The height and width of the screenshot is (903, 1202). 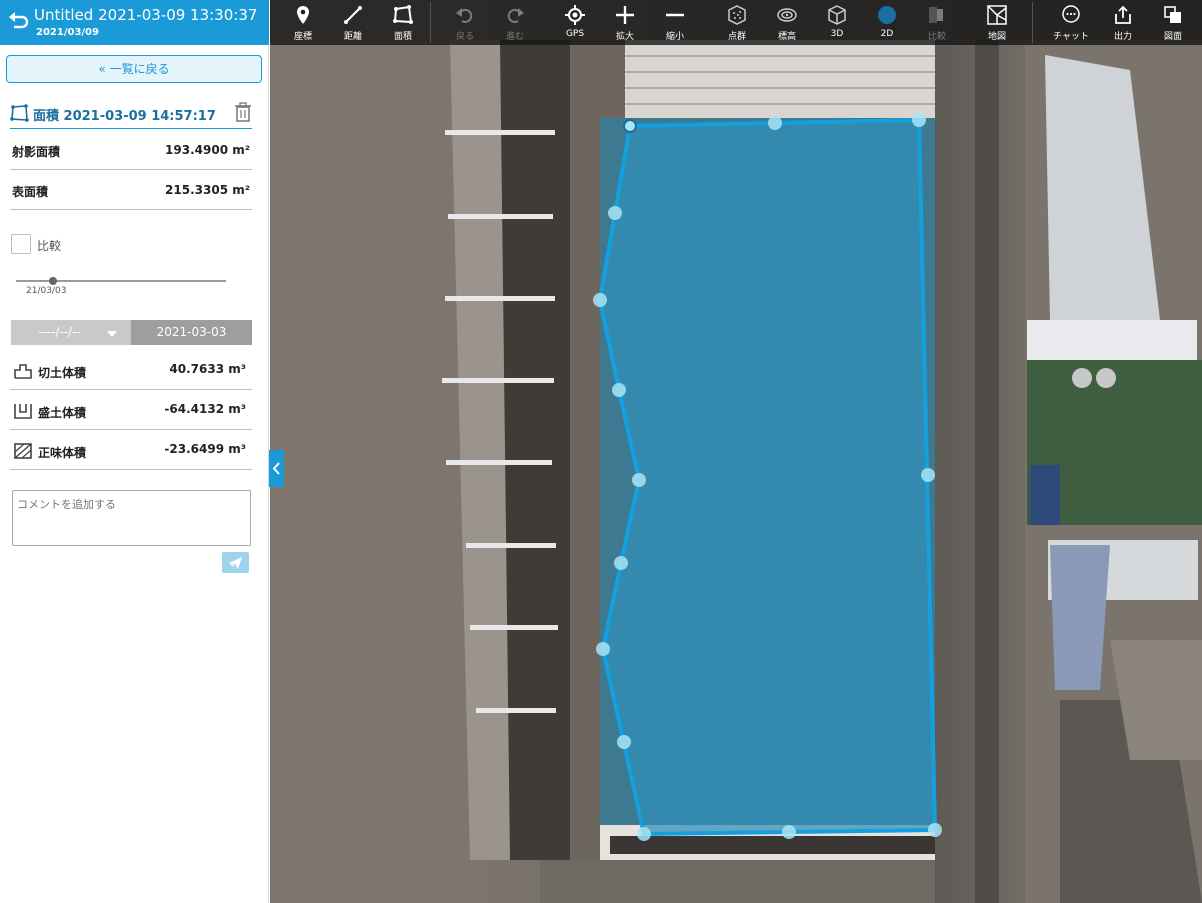 I want to click on projected-area-label: 射影面積, so click(x=36, y=152).